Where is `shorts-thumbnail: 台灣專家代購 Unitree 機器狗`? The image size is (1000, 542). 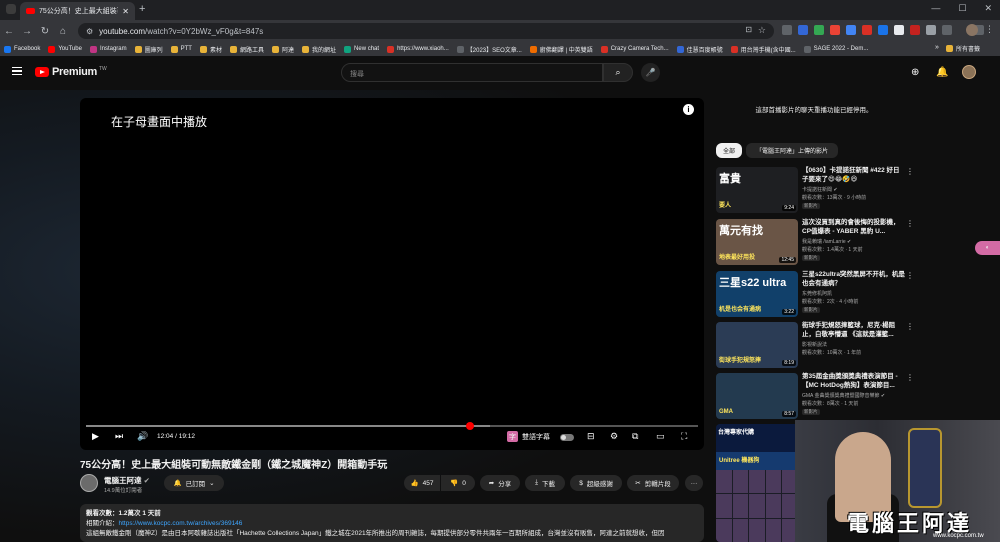
shorts-thumbnail: 台灣專家代購 Unitree 機器狗 is located at coordinates (757, 483).